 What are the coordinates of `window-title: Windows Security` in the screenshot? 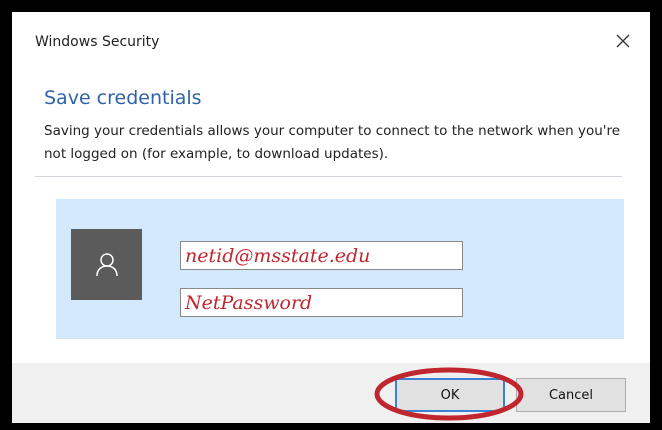 It's located at (97, 42).